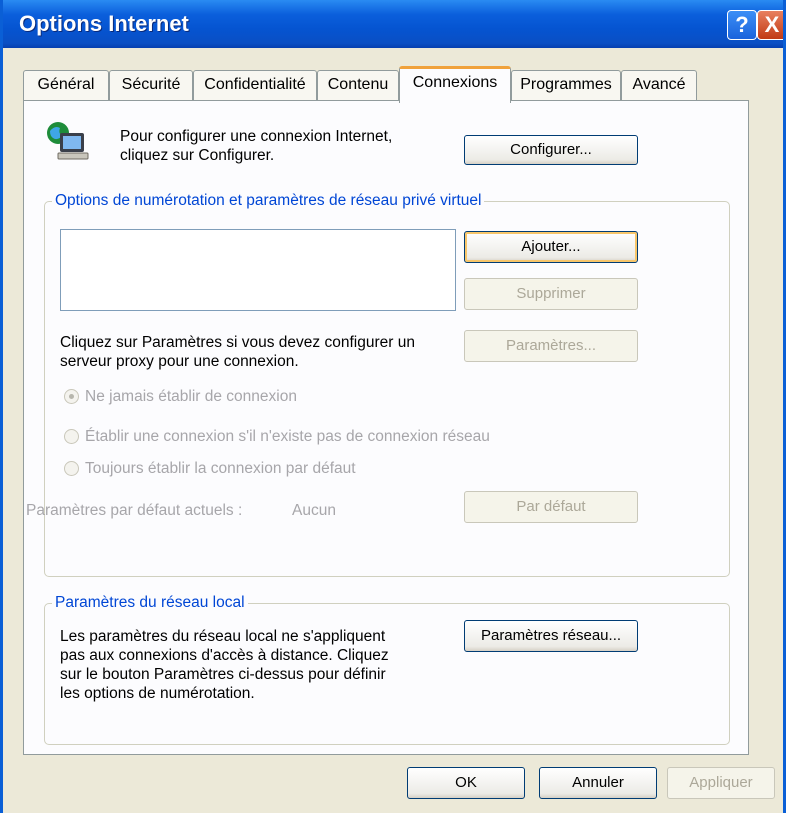 The image size is (786, 813). I want to click on network-connection-icon, so click(68, 141).